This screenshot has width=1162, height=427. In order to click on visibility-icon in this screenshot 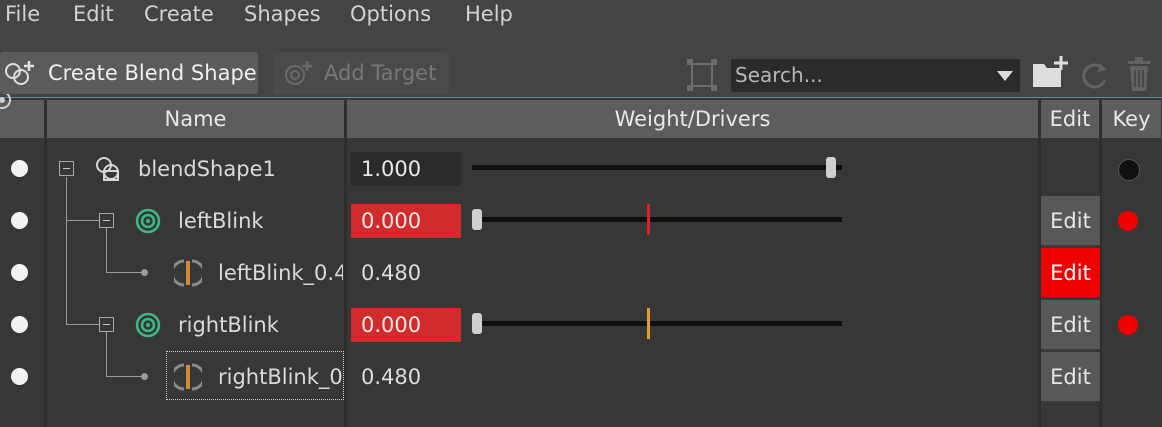, I will do `click(5, 101)`.